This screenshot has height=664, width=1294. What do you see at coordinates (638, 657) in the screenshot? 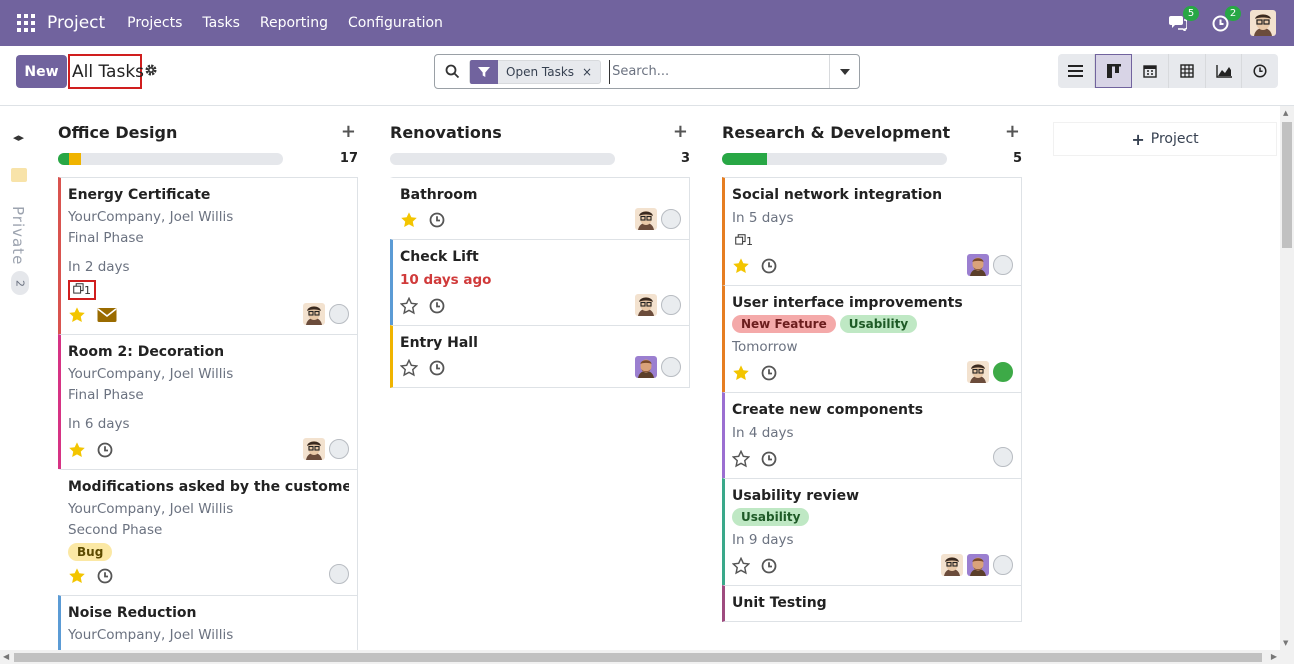
I see `horizontal-scroll-thumb` at bounding box center [638, 657].